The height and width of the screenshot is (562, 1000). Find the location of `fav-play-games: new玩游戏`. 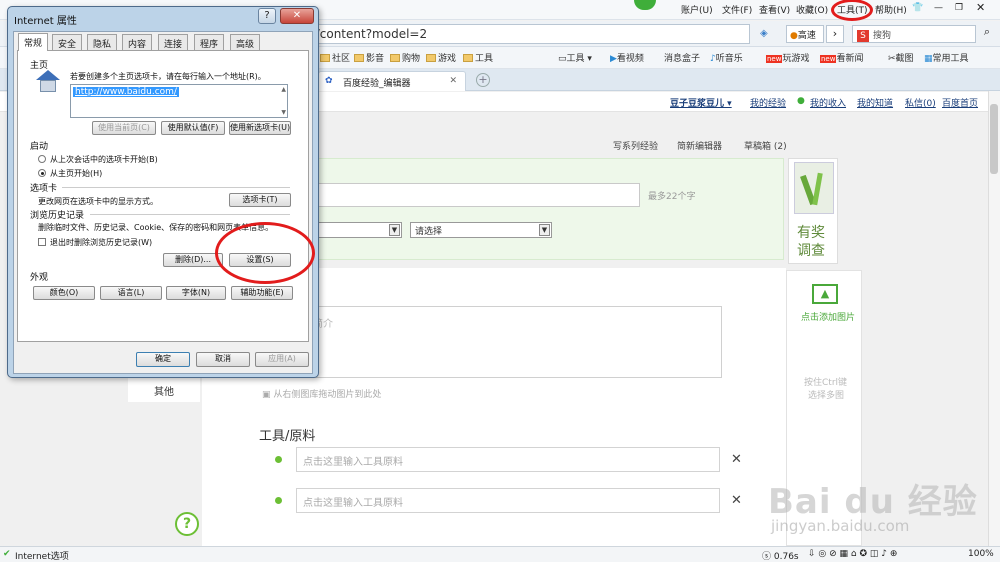

fav-play-games: new玩游戏 is located at coordinates (787, 57).